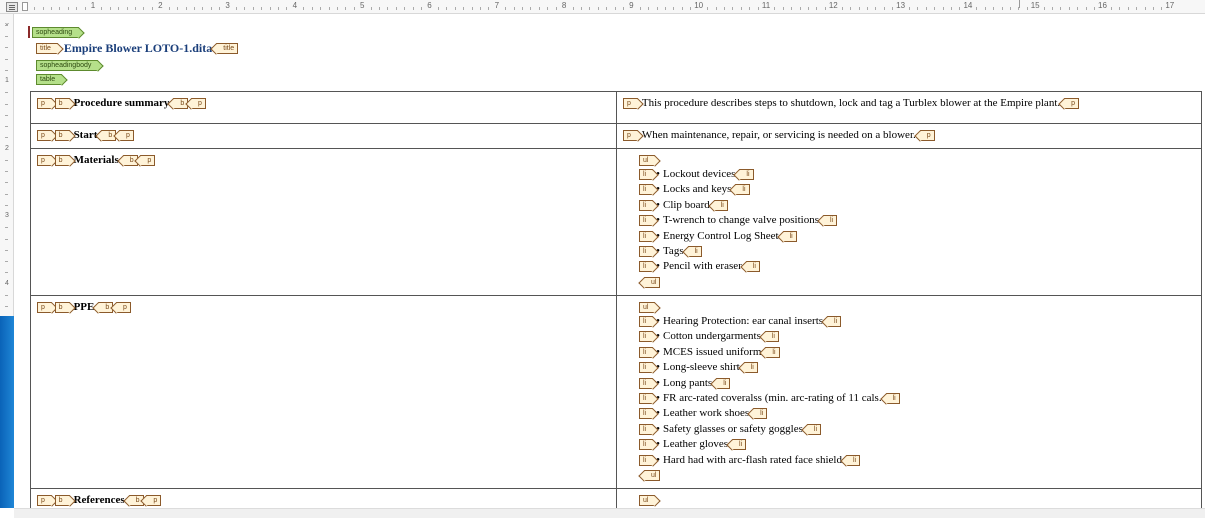 The height and width of the screenshot is (518, 1205). I want to click on ul-close-tag: ul, so click(652, 282).